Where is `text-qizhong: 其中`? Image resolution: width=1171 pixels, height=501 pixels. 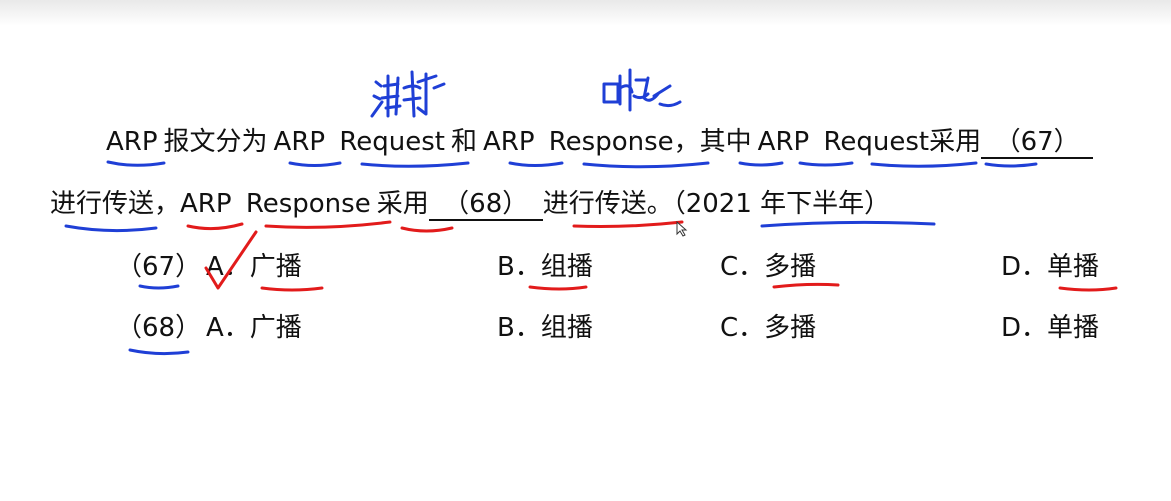
text-qizhong: 其中 is located at coordinates (725, 142).